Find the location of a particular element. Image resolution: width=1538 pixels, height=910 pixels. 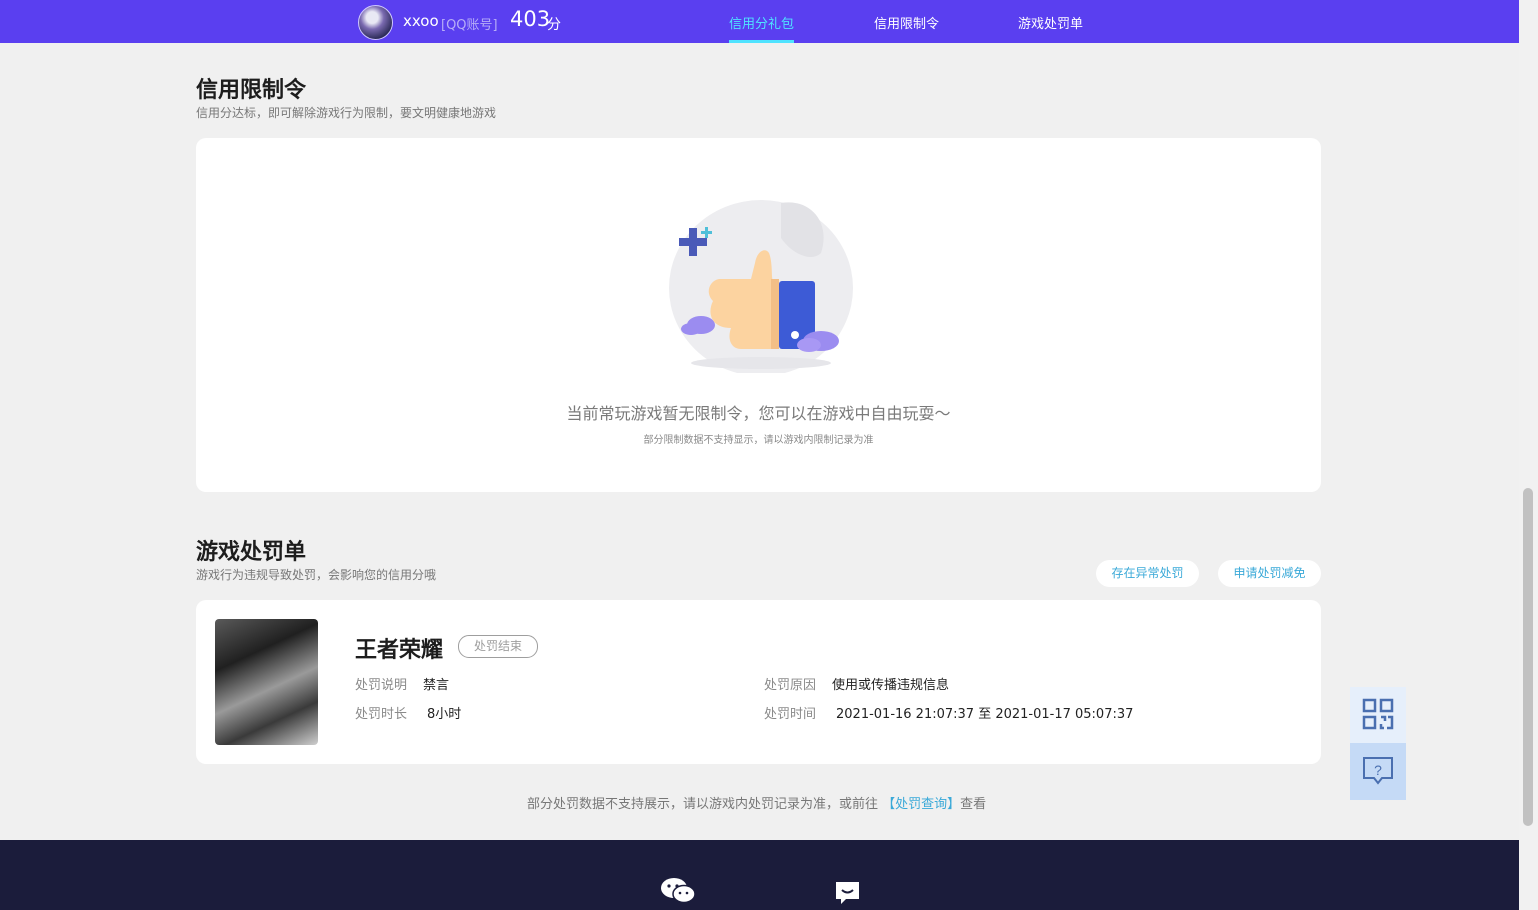

restriction-title: 信用限制令 is located at coordinates (251, 90).